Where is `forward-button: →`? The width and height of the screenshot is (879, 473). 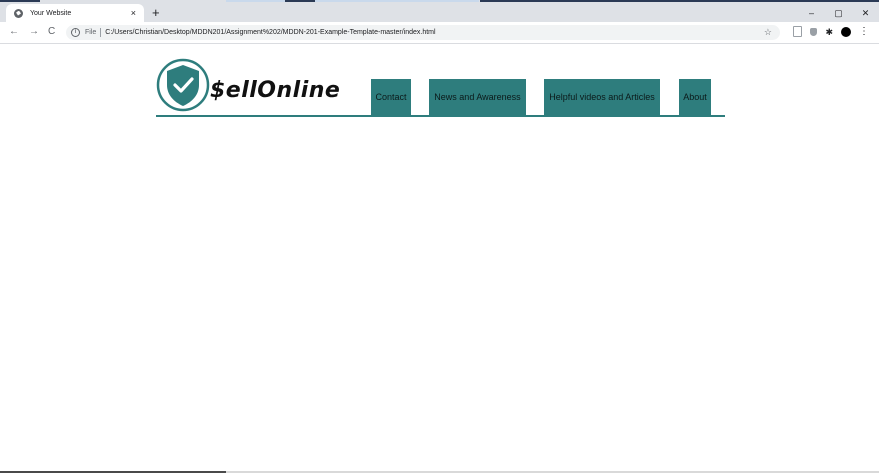
forward-button: → is located at coordinates (34, 32).